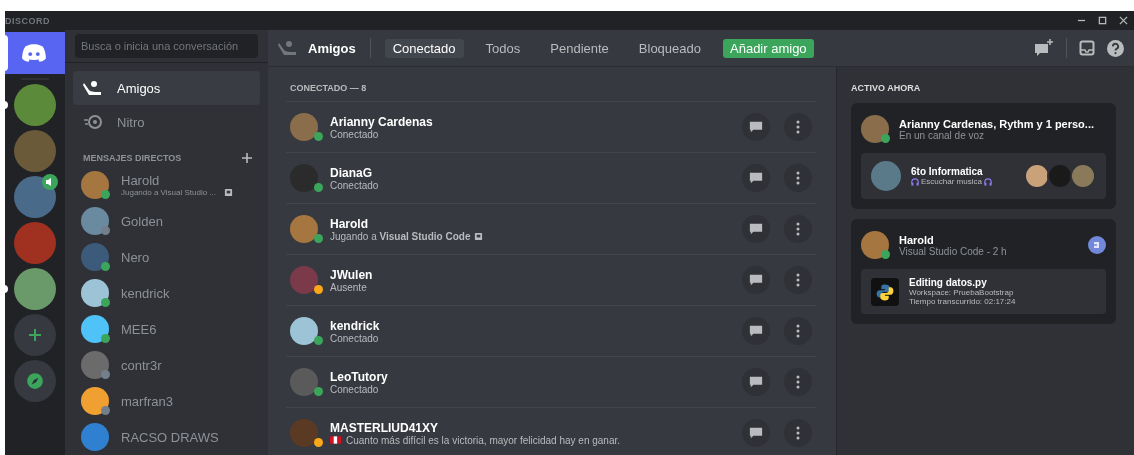 The height and width of the screenshot is (455, 1134). Describe the element at coordinates (142, 221) in the screenshot. I see `contact-name: Golden` at that location.